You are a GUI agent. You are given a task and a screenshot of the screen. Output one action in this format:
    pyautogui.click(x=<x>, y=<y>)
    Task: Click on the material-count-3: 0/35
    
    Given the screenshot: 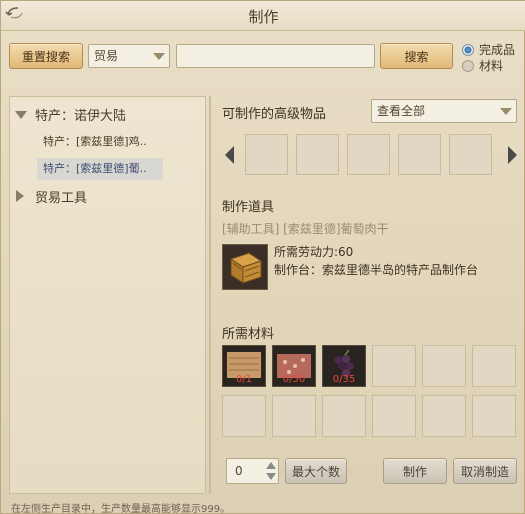 What is the action you would take?
    pyautogui.click(x=344, y=379)
    